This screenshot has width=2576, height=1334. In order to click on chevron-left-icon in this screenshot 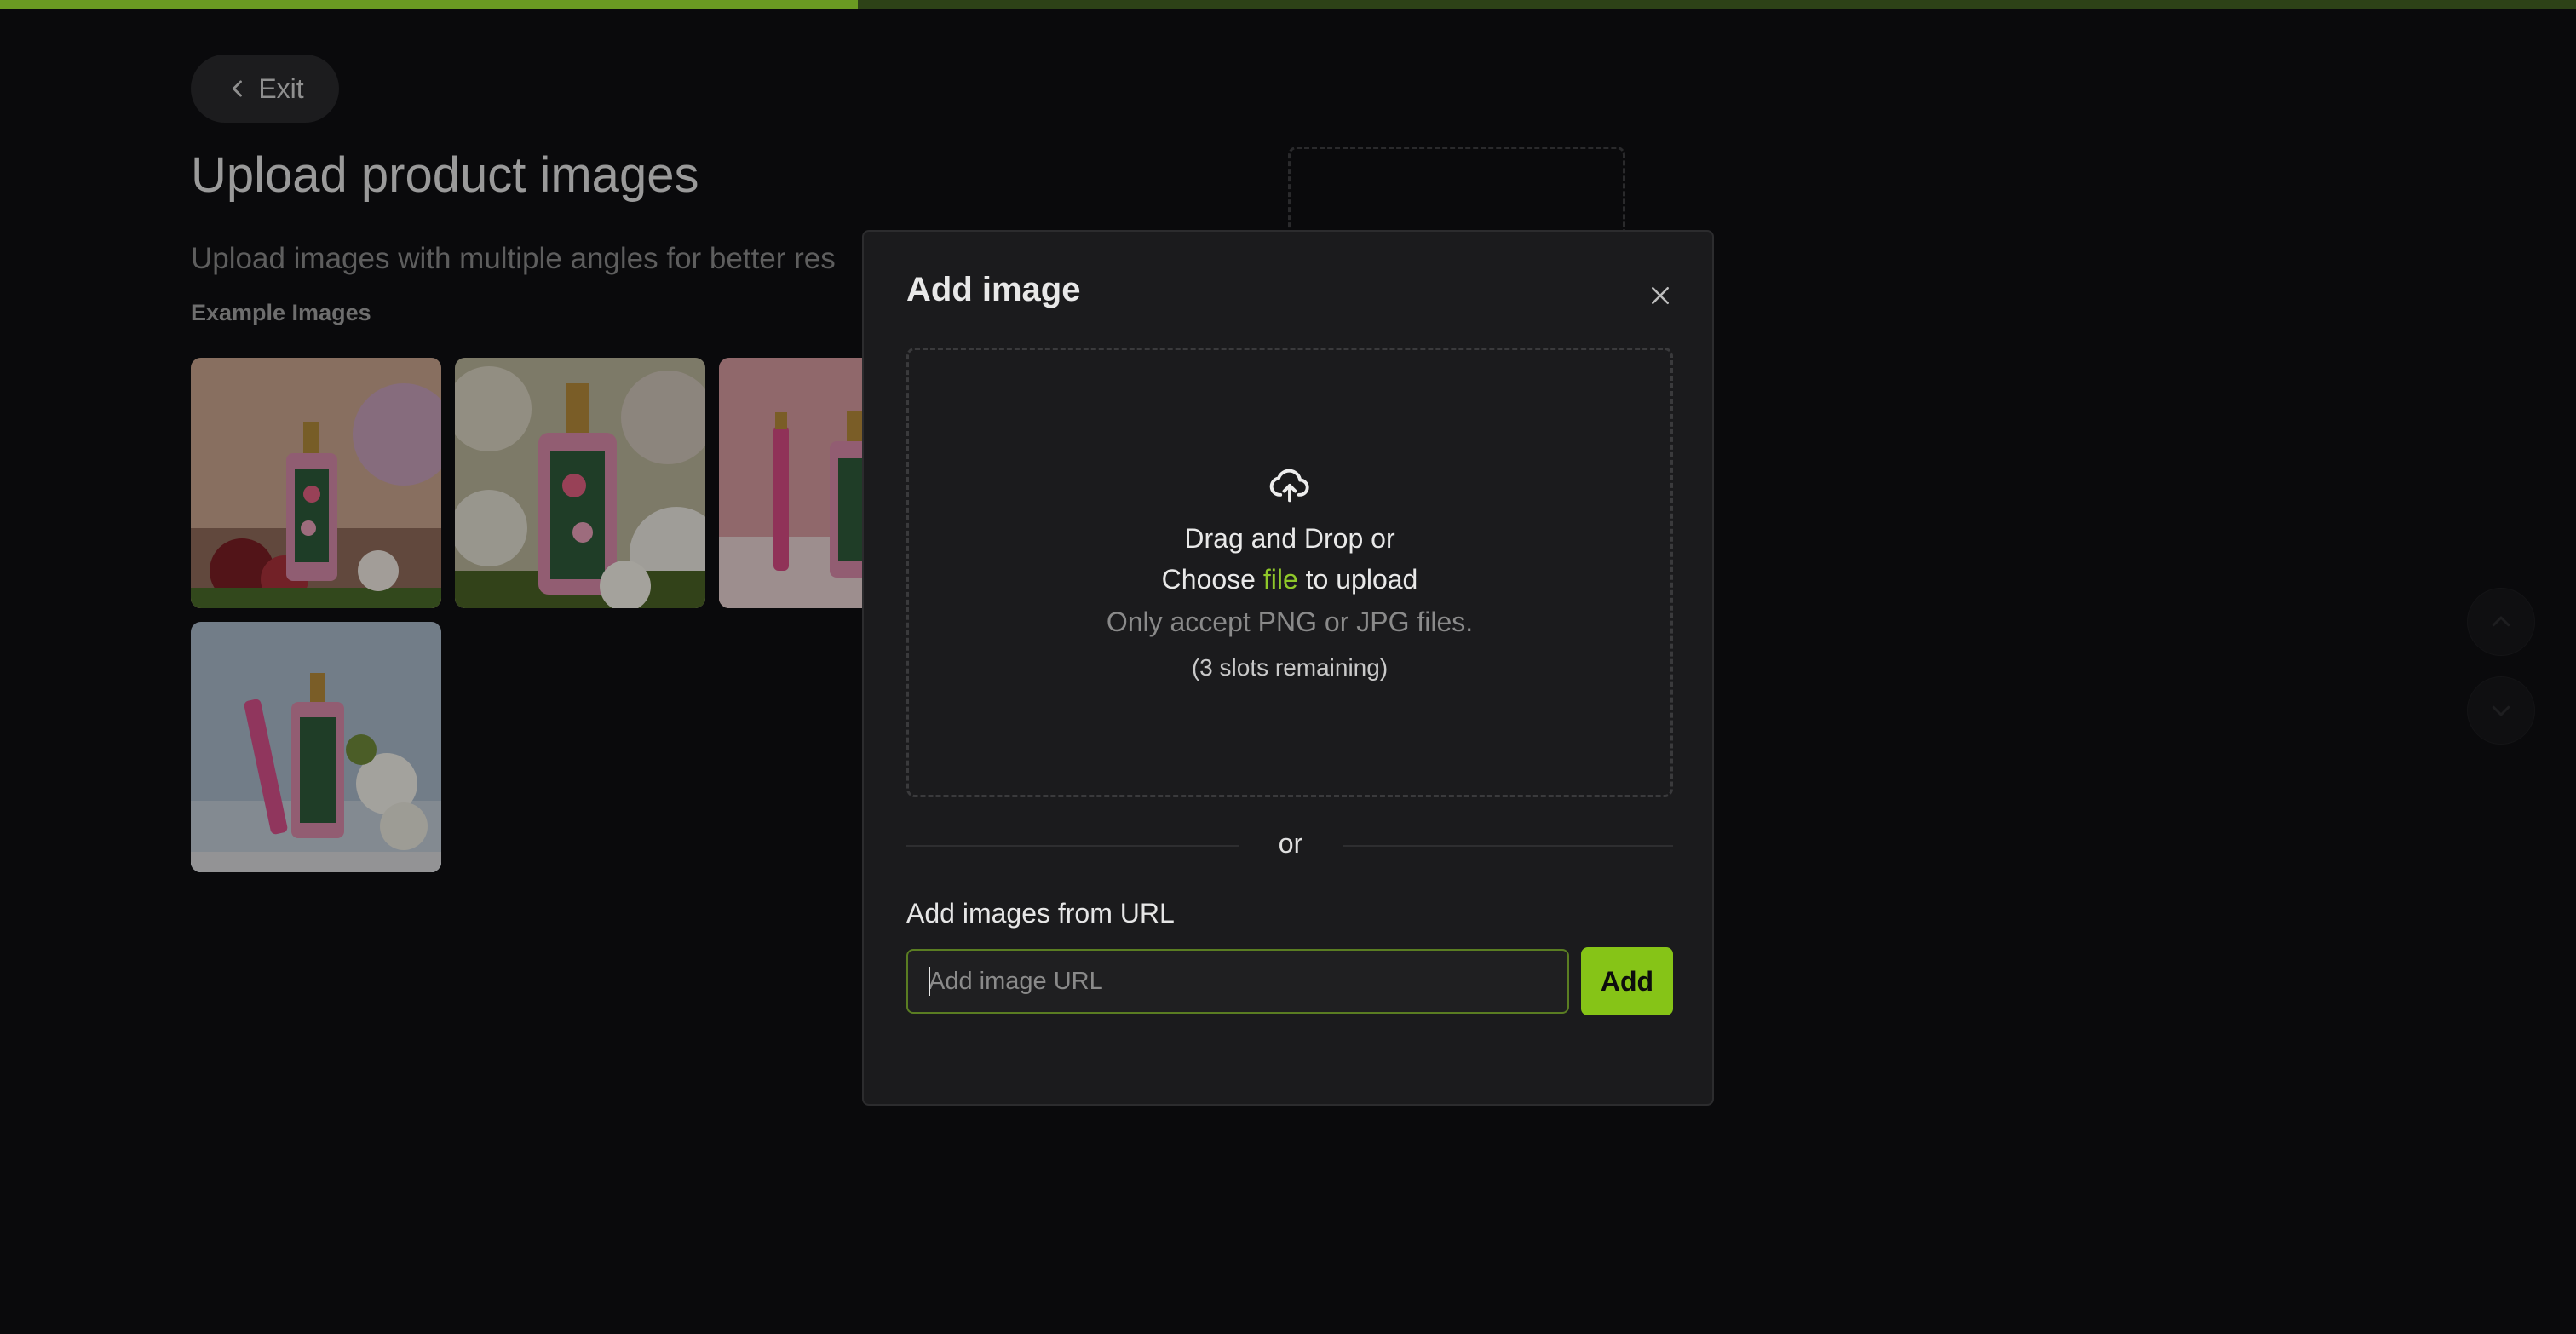, I will do `click(238, 88)`.